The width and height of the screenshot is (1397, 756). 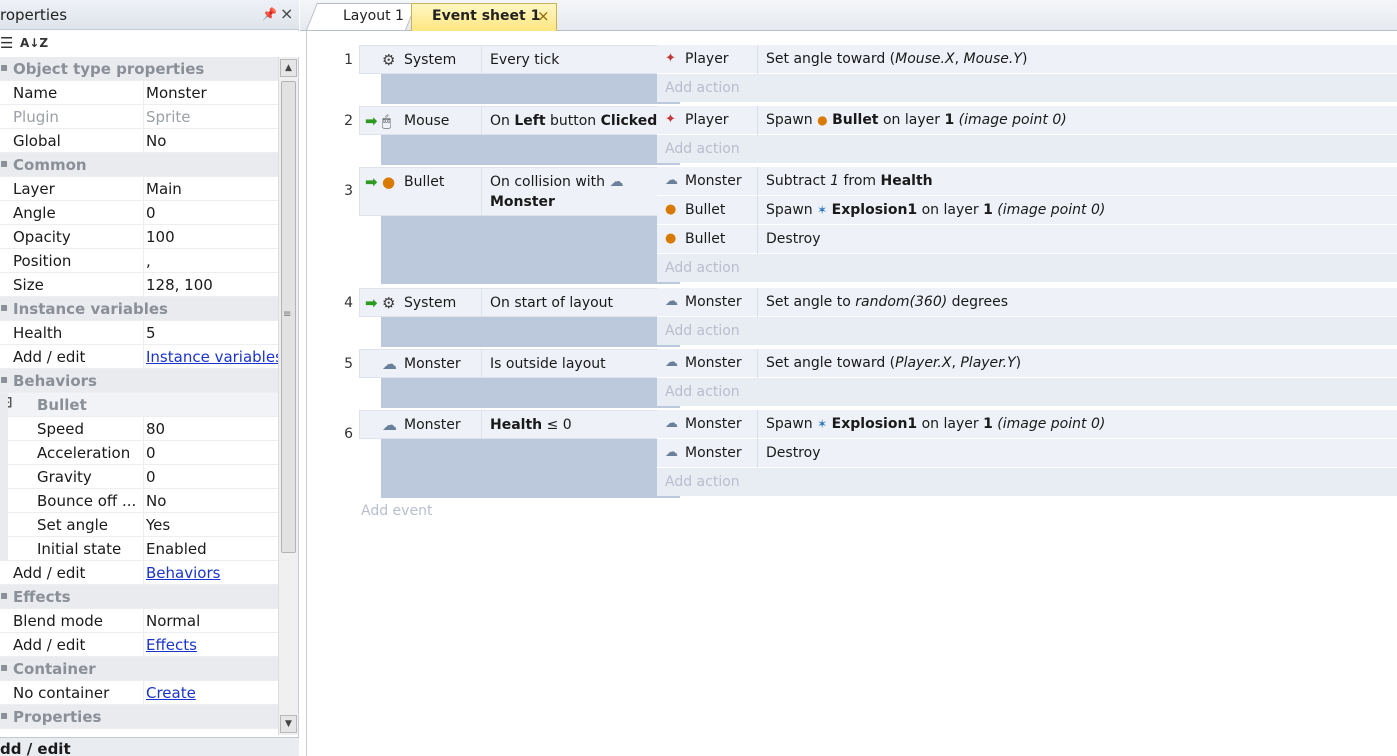 What do you see at coordinates (543, 16) in the screenshot?
I see `close-tab-icon: ×` at bounding box center [543, 16].